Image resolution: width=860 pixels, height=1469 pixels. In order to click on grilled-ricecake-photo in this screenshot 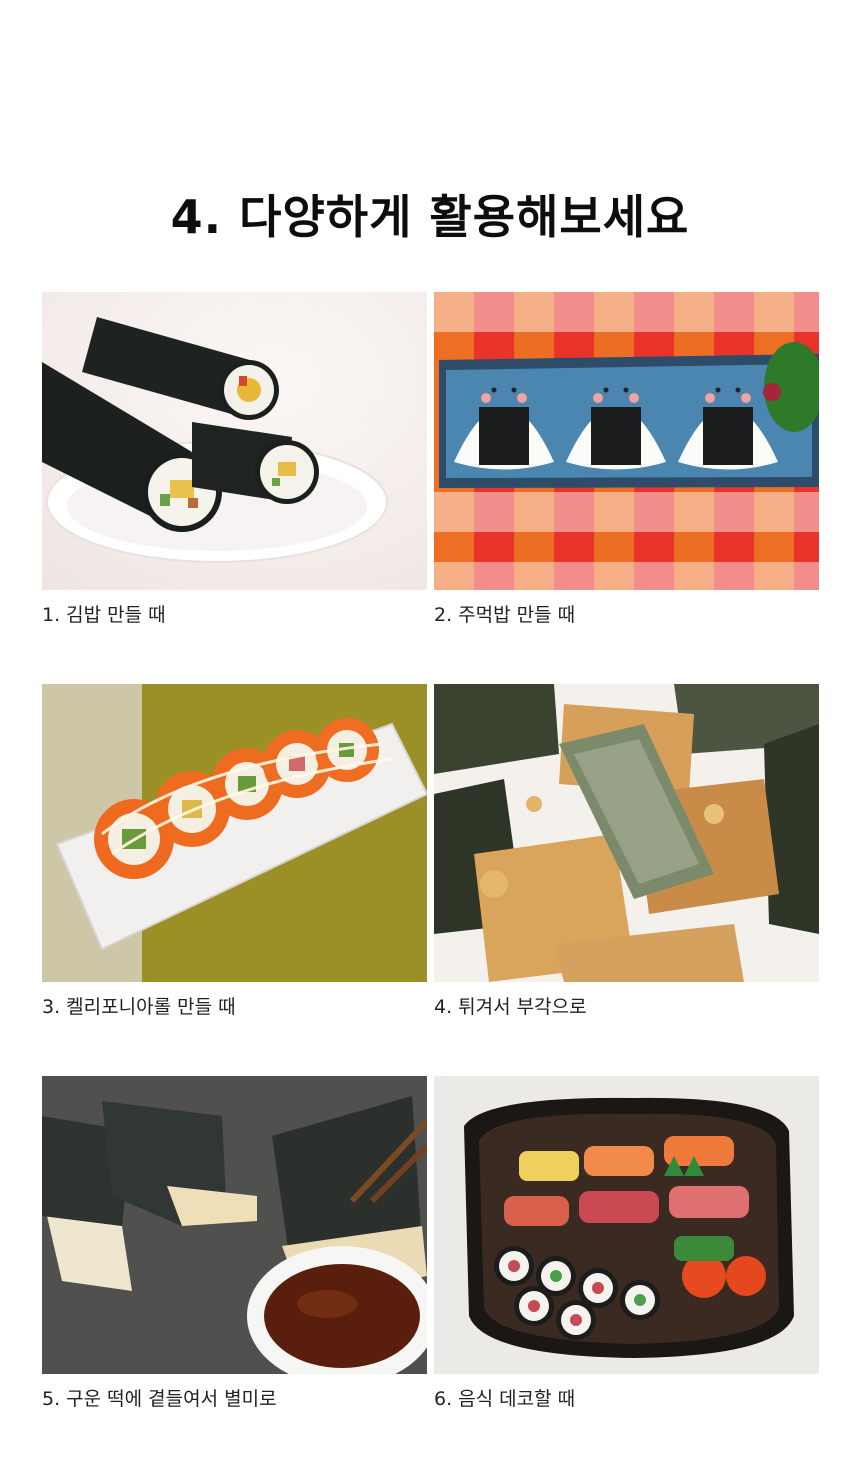, I will do `click(234, 1225)`.